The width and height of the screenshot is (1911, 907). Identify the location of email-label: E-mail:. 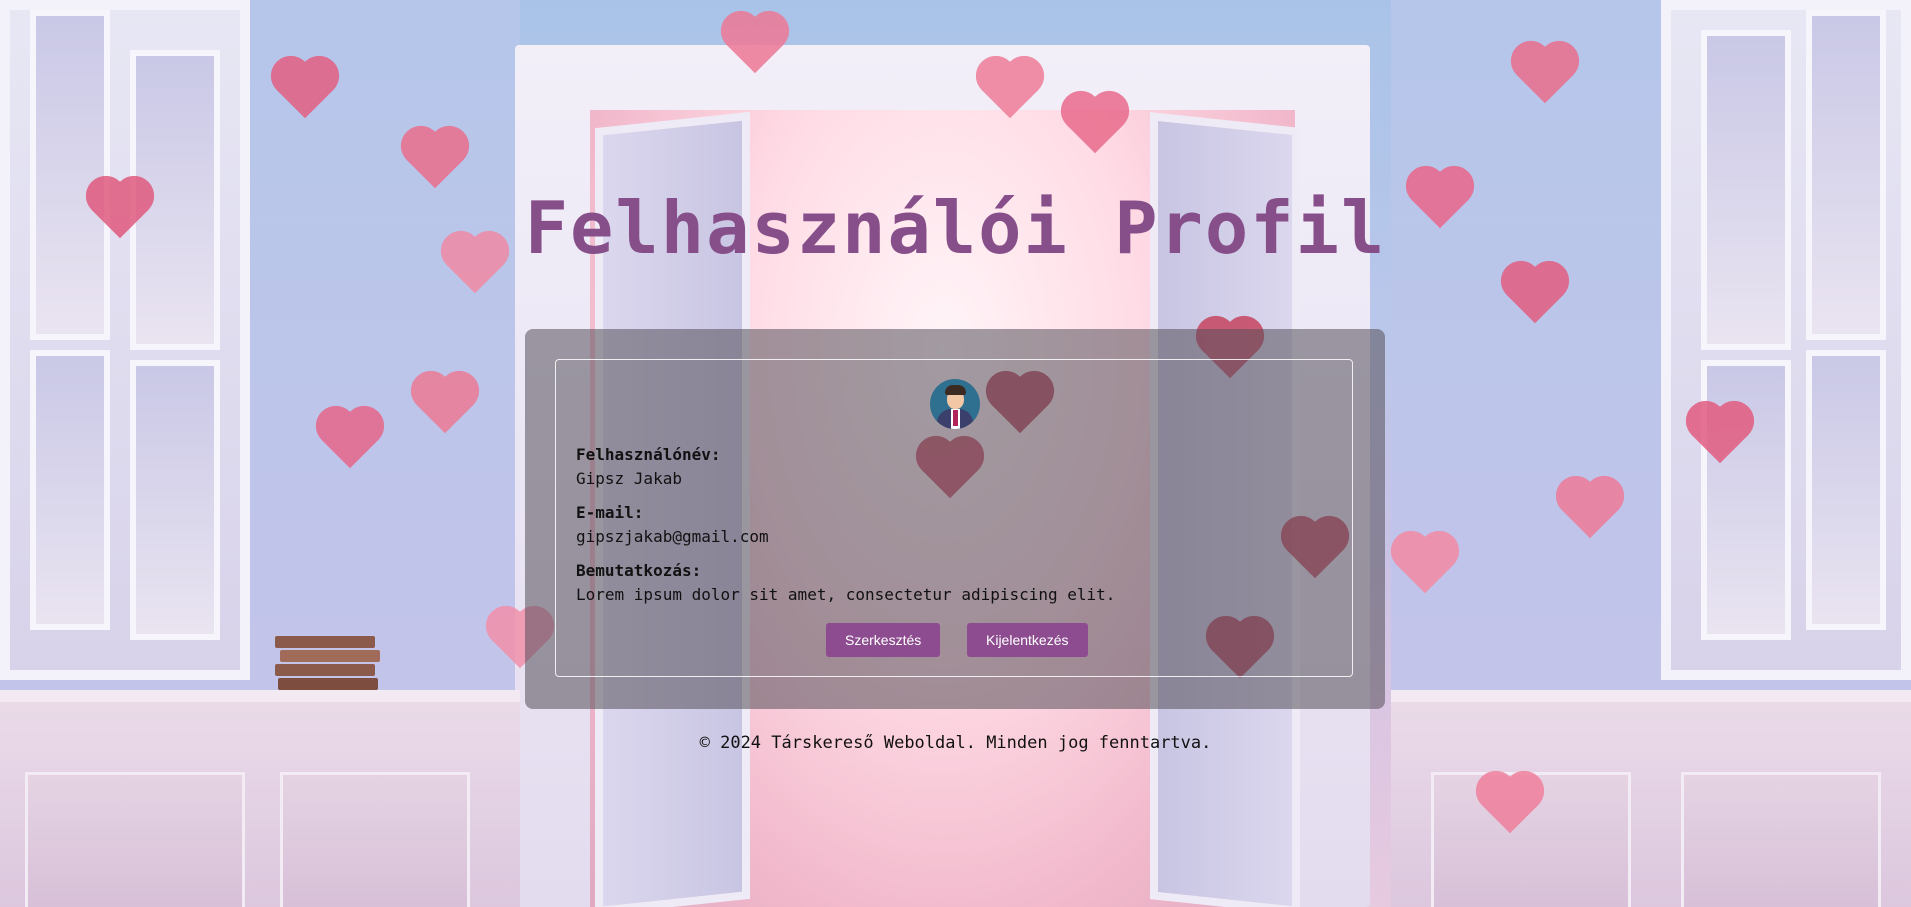
(610, 512).